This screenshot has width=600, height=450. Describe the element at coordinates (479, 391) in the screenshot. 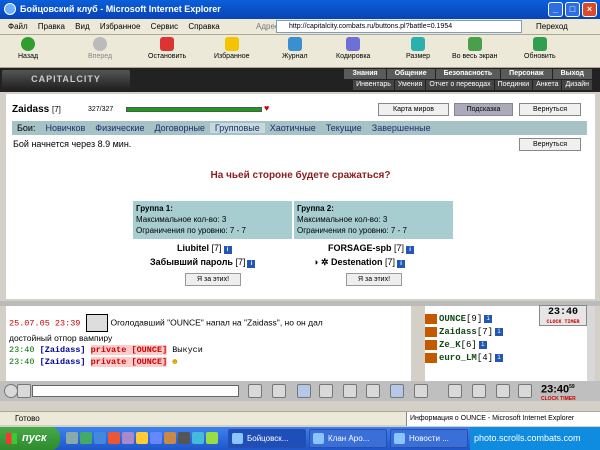

I see `potion-icon` at that location.